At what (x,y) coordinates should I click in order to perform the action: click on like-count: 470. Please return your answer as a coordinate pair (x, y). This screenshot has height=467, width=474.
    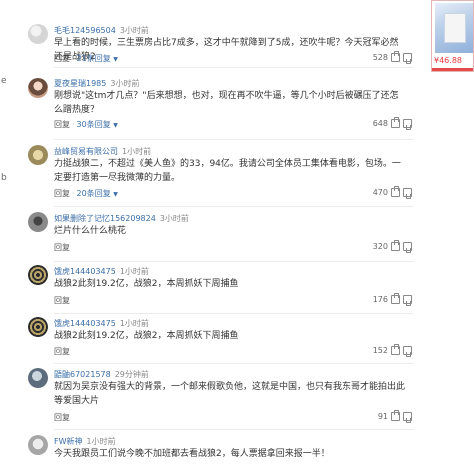
    Looking at the image, I should click on (380, 192).